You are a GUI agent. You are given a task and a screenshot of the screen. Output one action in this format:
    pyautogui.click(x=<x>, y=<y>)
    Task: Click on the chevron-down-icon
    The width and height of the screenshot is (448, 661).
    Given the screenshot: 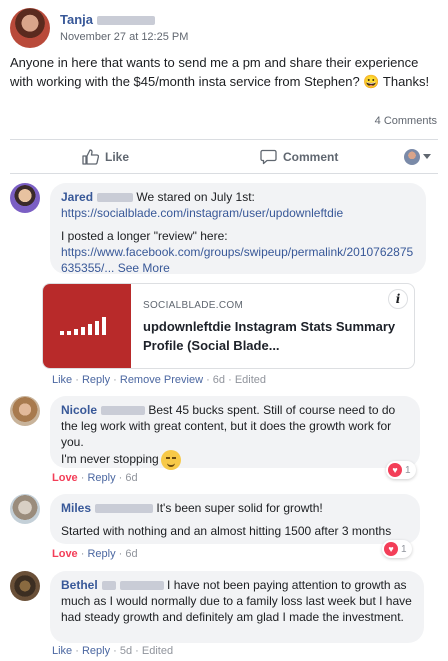 What is the action you would take?
    pyautogui.click(x=427, y=156)
    